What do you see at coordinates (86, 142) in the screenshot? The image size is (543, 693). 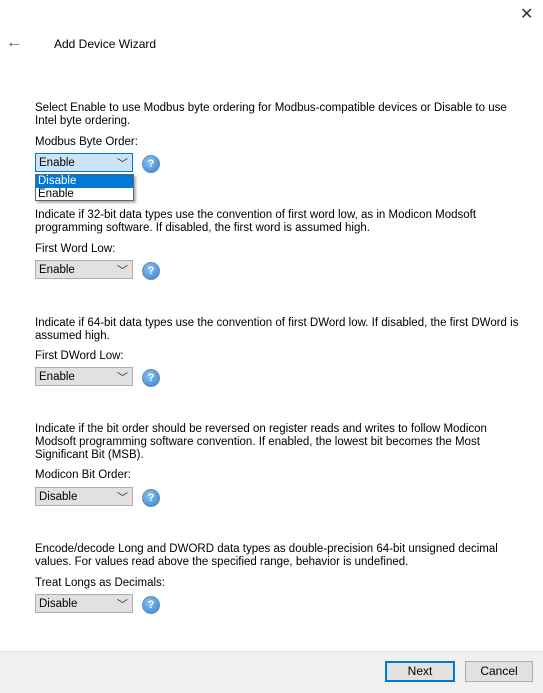 I see `label-modbus-byte-order: Modbus Byte Order:` at bounding box center [86, 142].